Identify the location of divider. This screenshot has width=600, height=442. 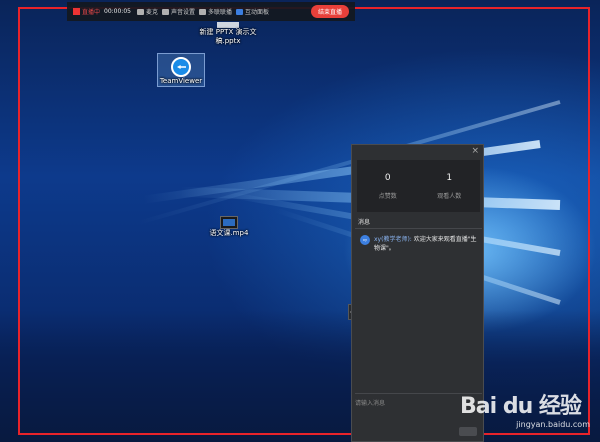
(418, 228).